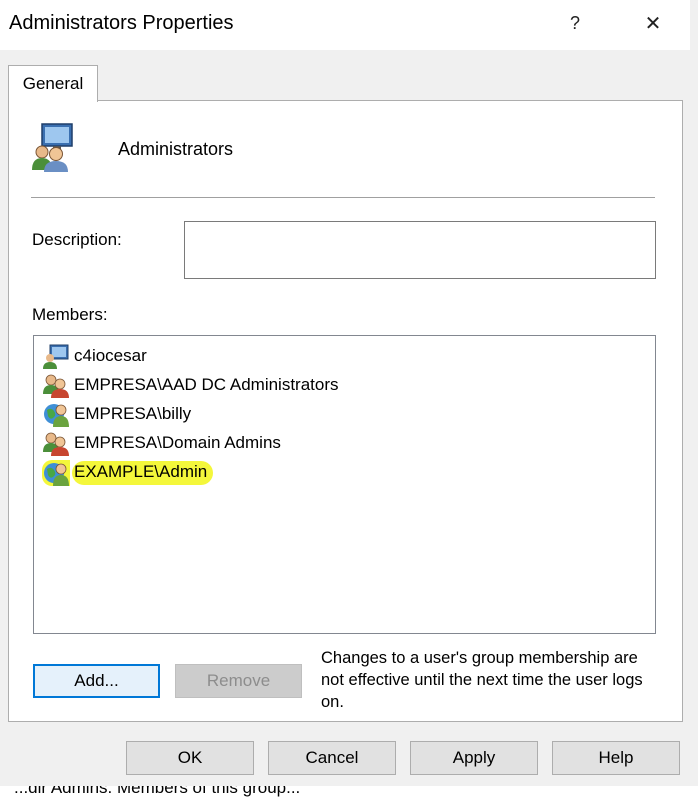  I want to click on description-field, so click(420, 250).